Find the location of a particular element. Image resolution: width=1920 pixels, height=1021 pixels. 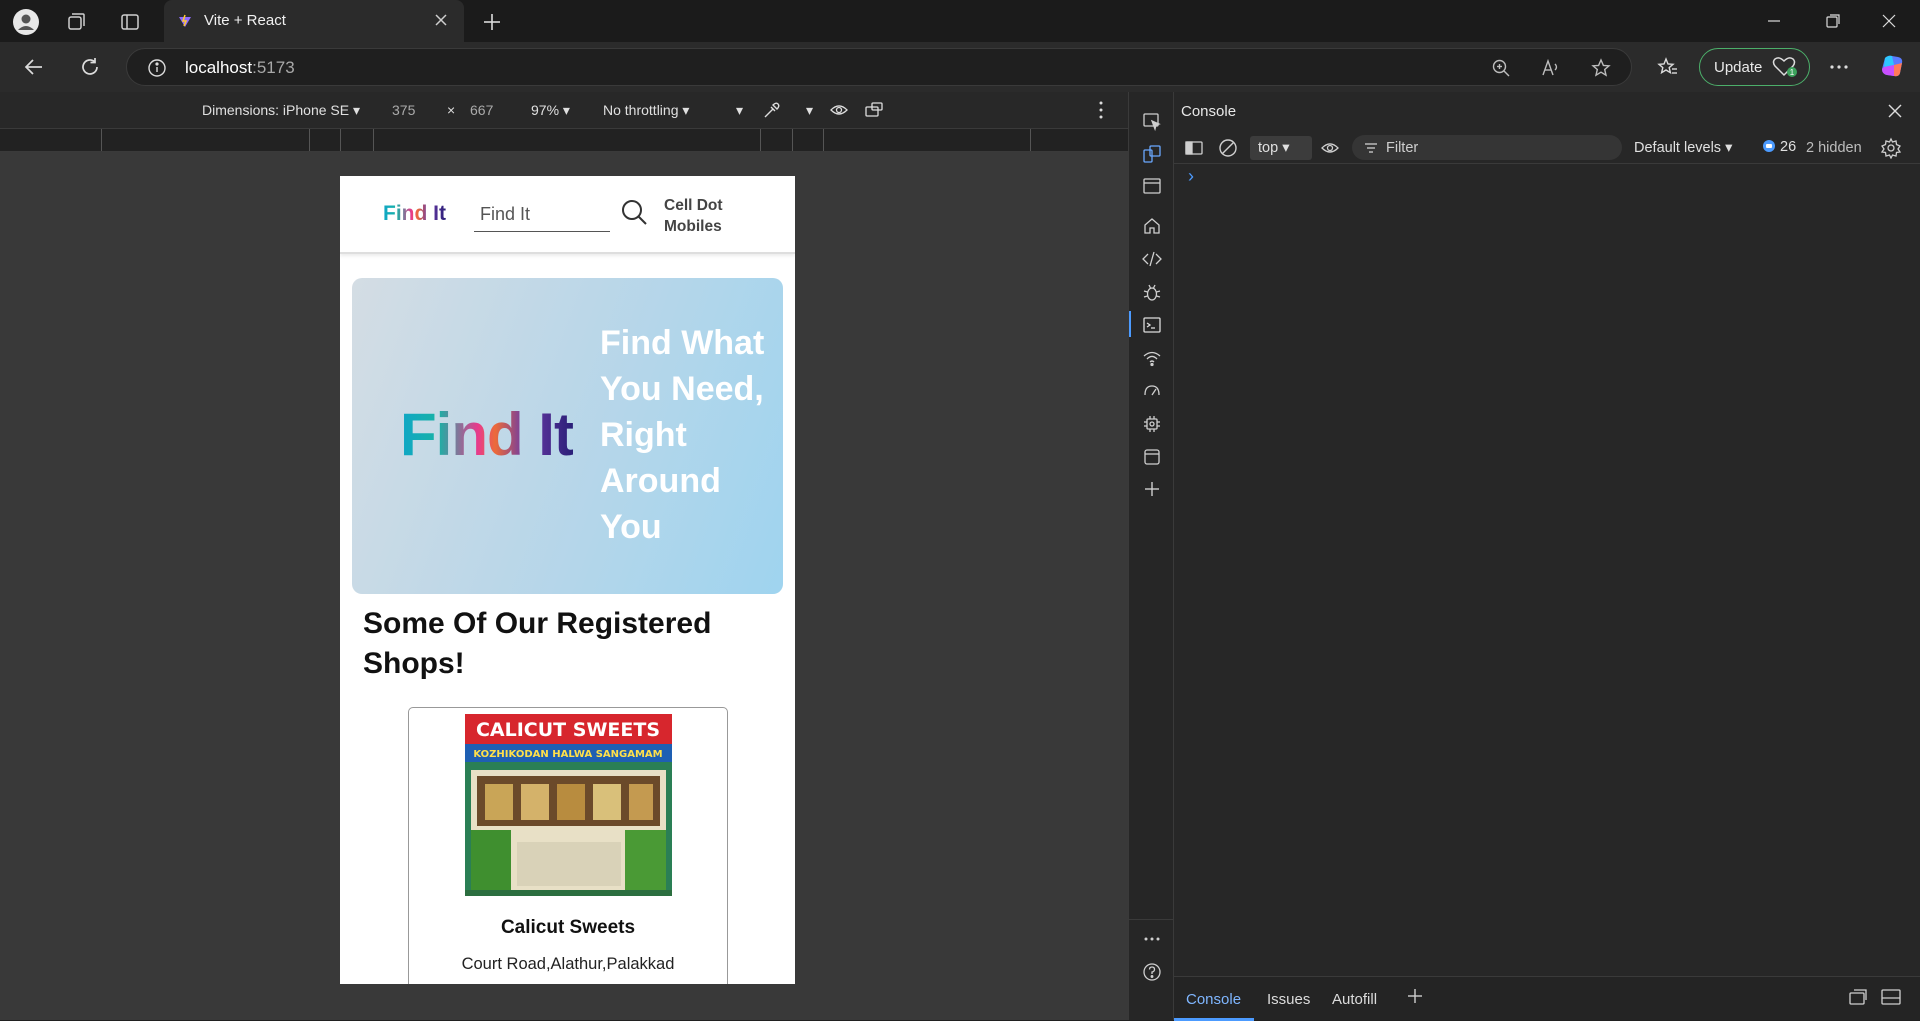

rotate-device-icon is located at coordinates (875, 110).